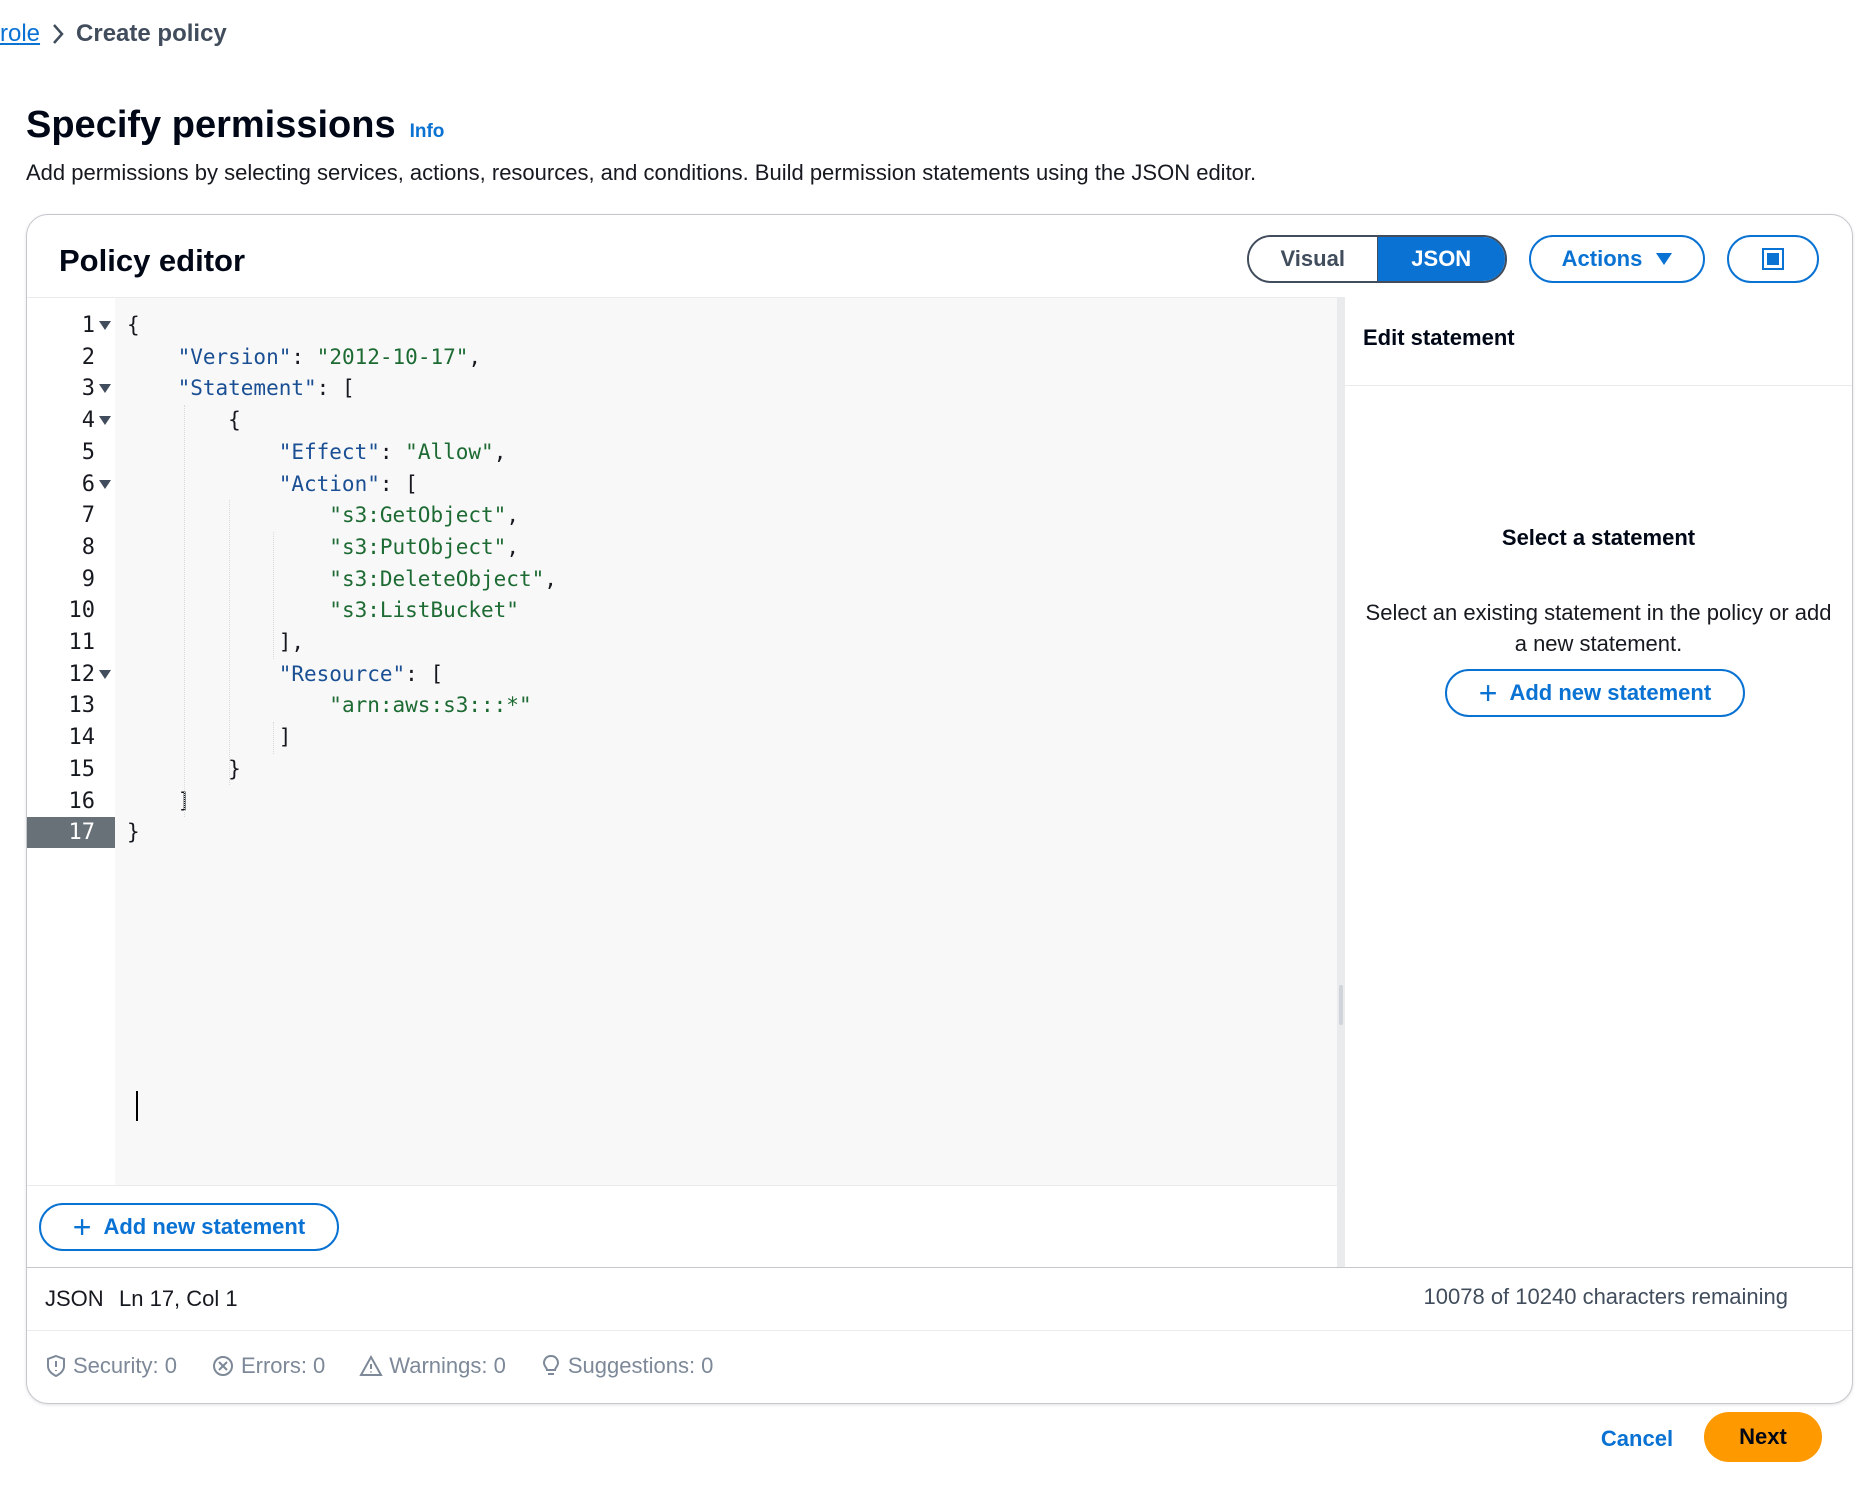 The width and height of the screenshot is (1862, 1500). I want to click on security-tab: Security: 0, so click(111, 1366).